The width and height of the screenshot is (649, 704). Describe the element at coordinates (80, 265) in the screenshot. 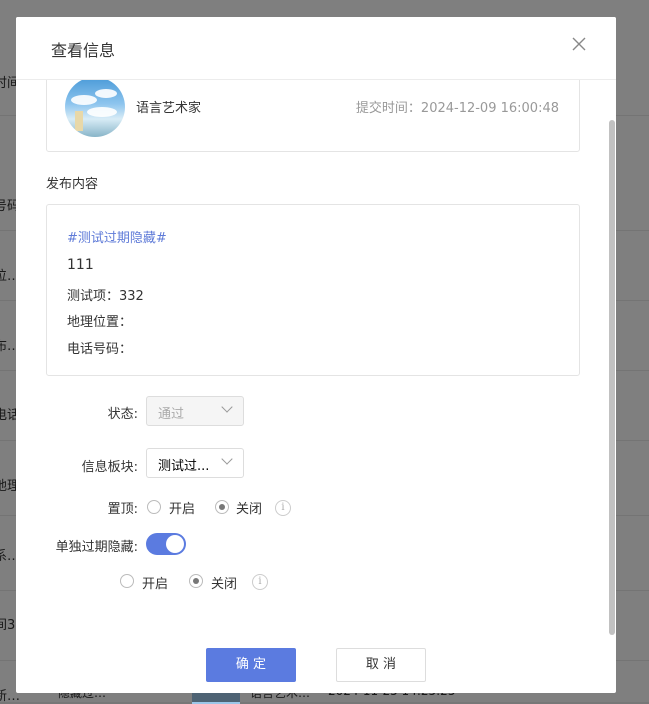

I see `content-line: 111` at that location.